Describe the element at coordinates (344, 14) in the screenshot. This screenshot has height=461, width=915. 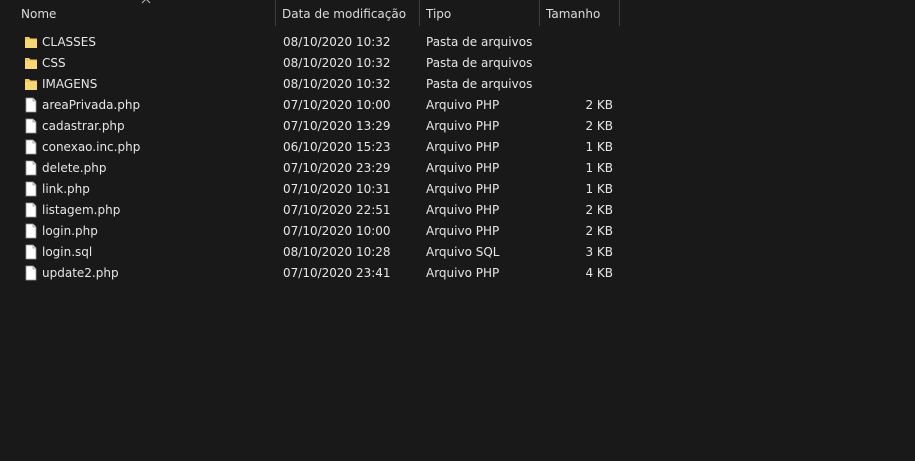
I see `column-header-date-label: Data de modificação` at that location.